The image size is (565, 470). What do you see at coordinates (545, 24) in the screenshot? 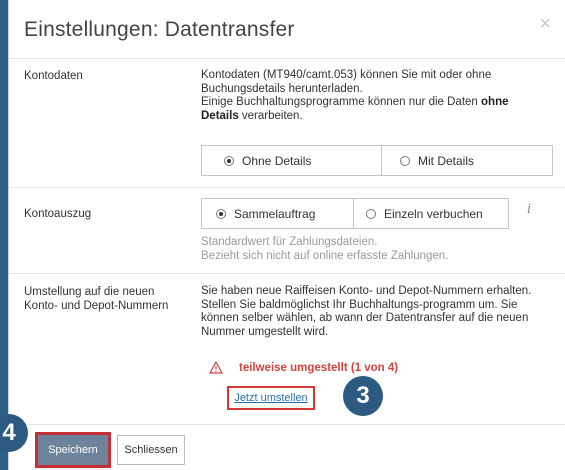
I see `close-icon: ×` at bounding box center [545, 24].